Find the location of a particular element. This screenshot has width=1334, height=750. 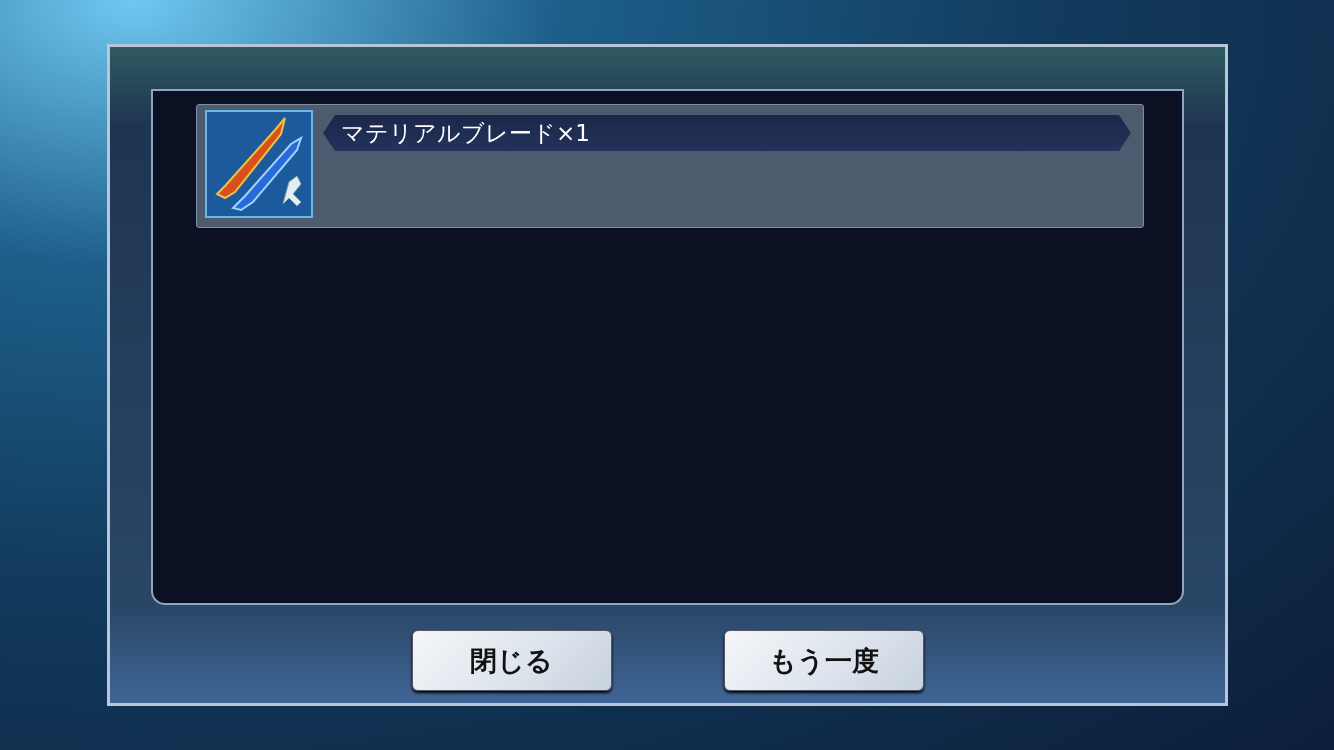

dialog-button: 閉じる is located at coordinates (511, 660).